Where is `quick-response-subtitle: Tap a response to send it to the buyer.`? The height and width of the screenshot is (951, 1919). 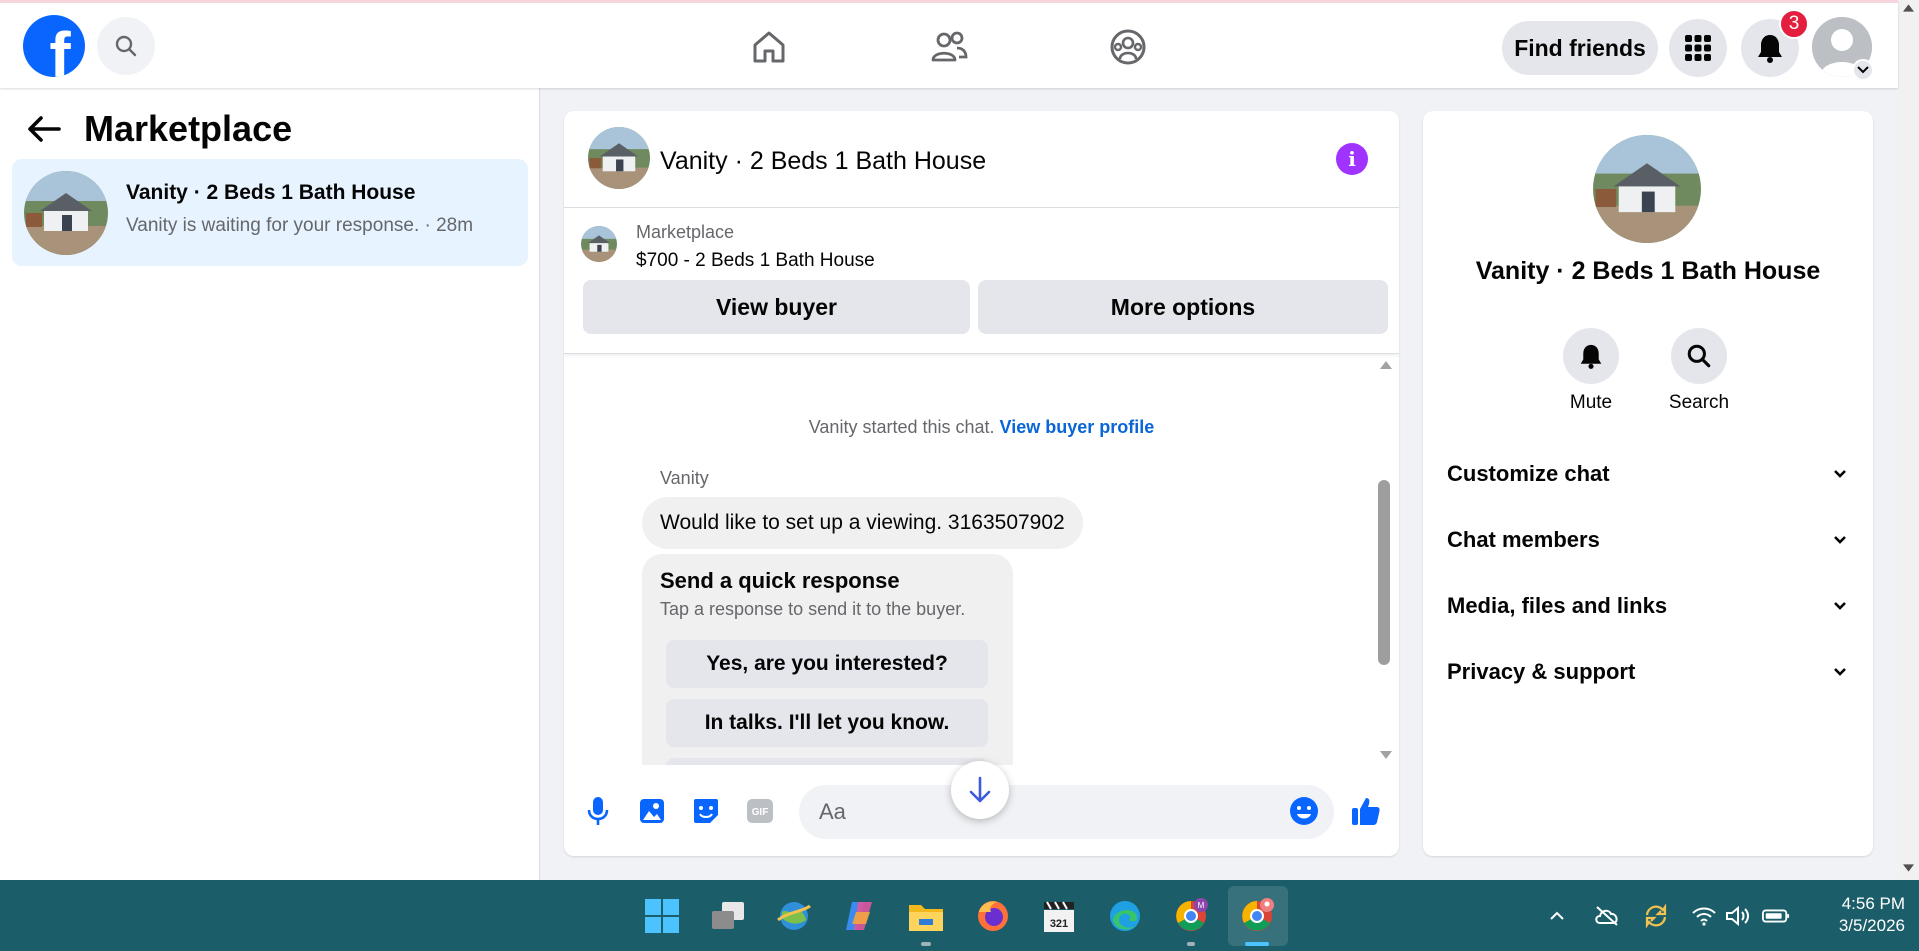
quick-response-subtitle: Tap a response to send it to the buyer. is located at coordinates (813, 609).